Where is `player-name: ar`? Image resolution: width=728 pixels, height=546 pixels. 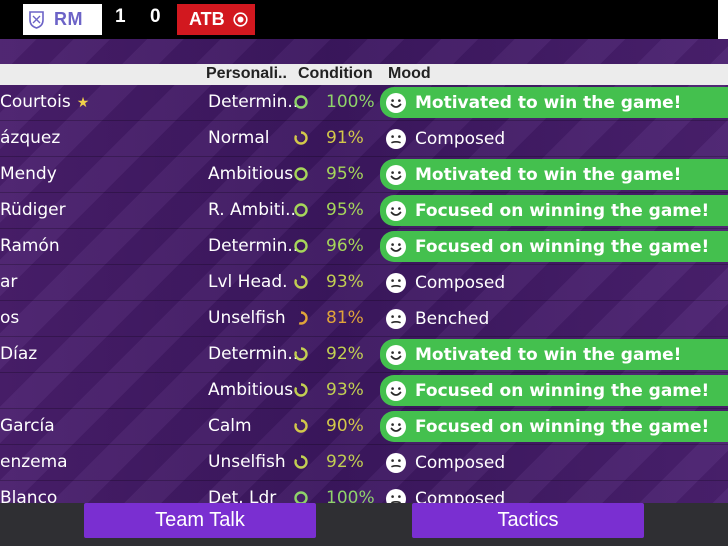 player-name: ar is located at coordinates (8, 282).